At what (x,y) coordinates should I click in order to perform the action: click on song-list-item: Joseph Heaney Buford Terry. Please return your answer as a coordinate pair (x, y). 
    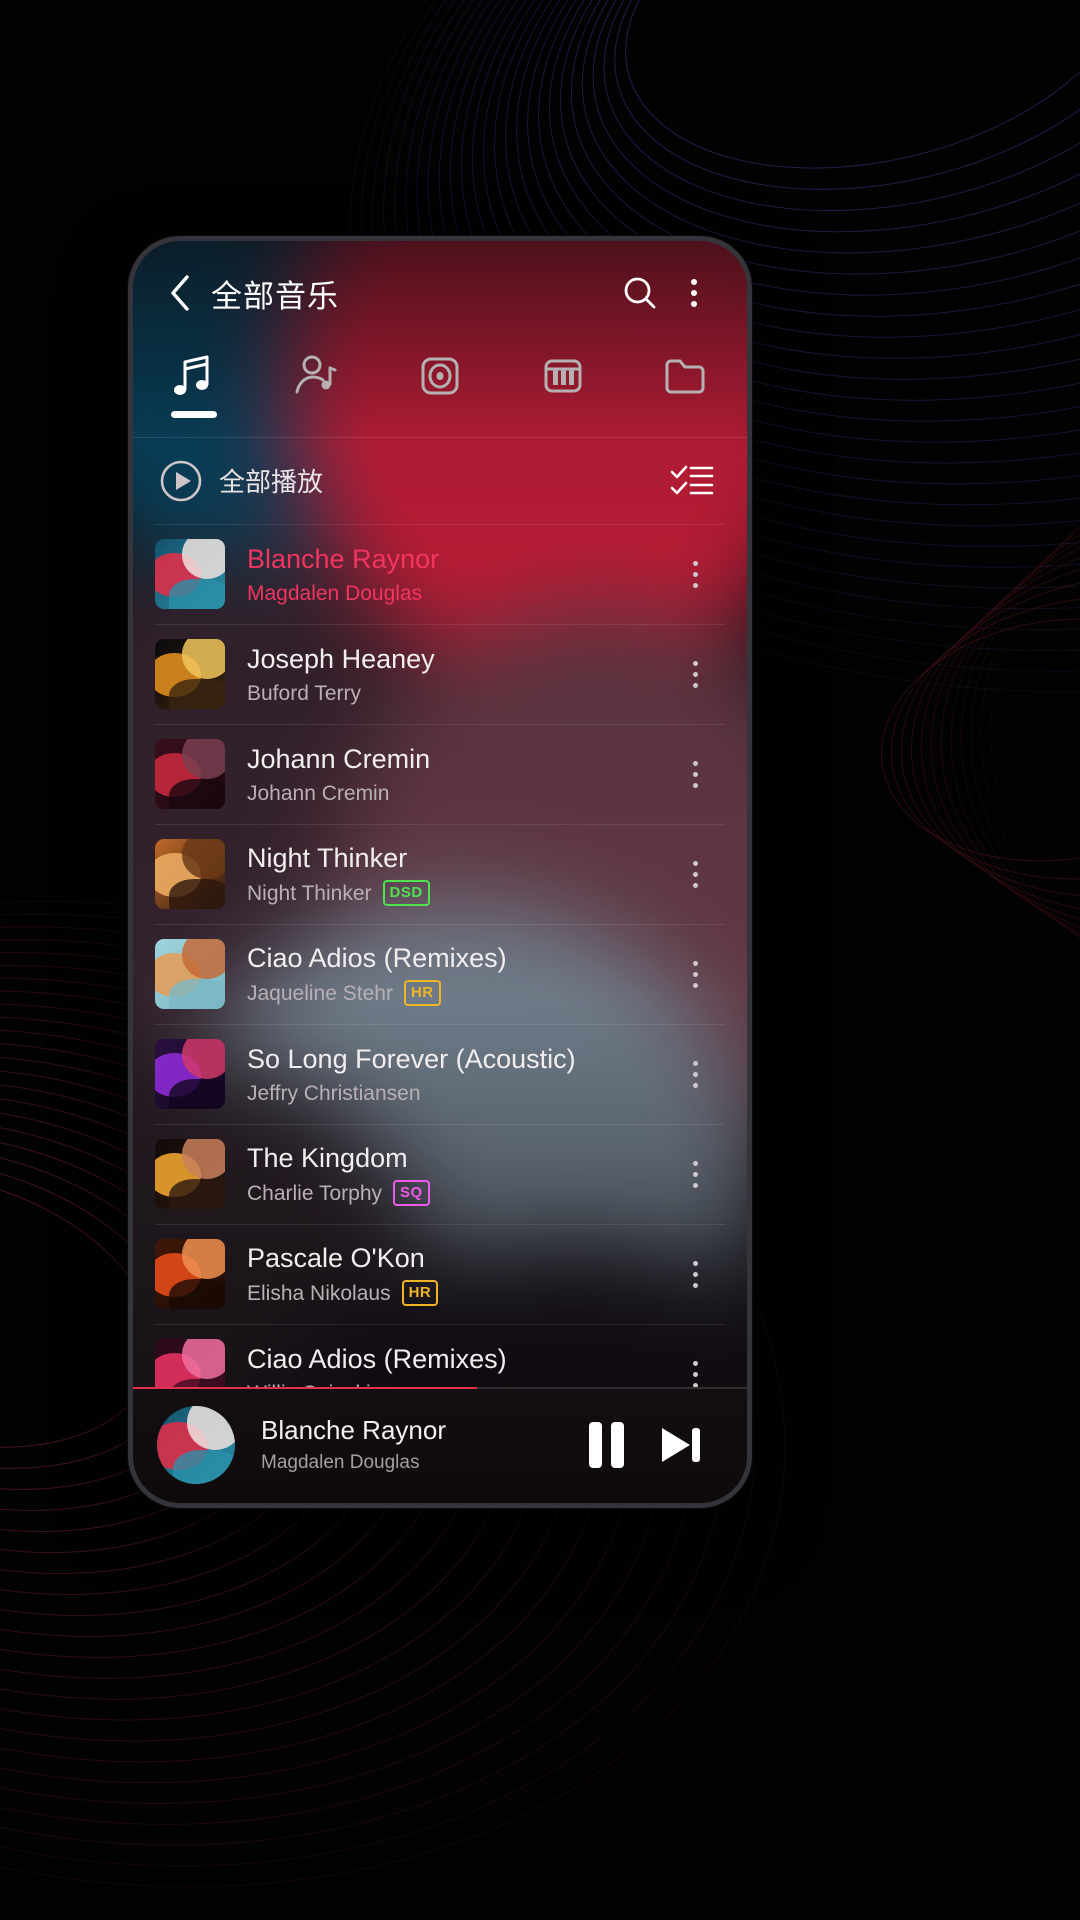
    Looking at the image, I should click on (440, 674).